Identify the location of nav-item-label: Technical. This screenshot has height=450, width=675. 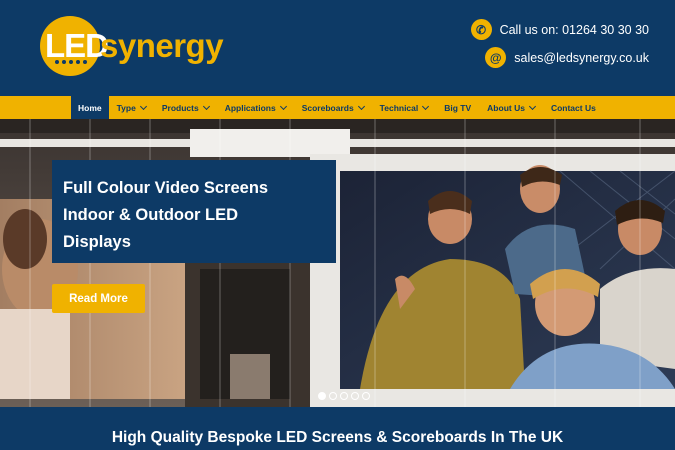
(399, 107).